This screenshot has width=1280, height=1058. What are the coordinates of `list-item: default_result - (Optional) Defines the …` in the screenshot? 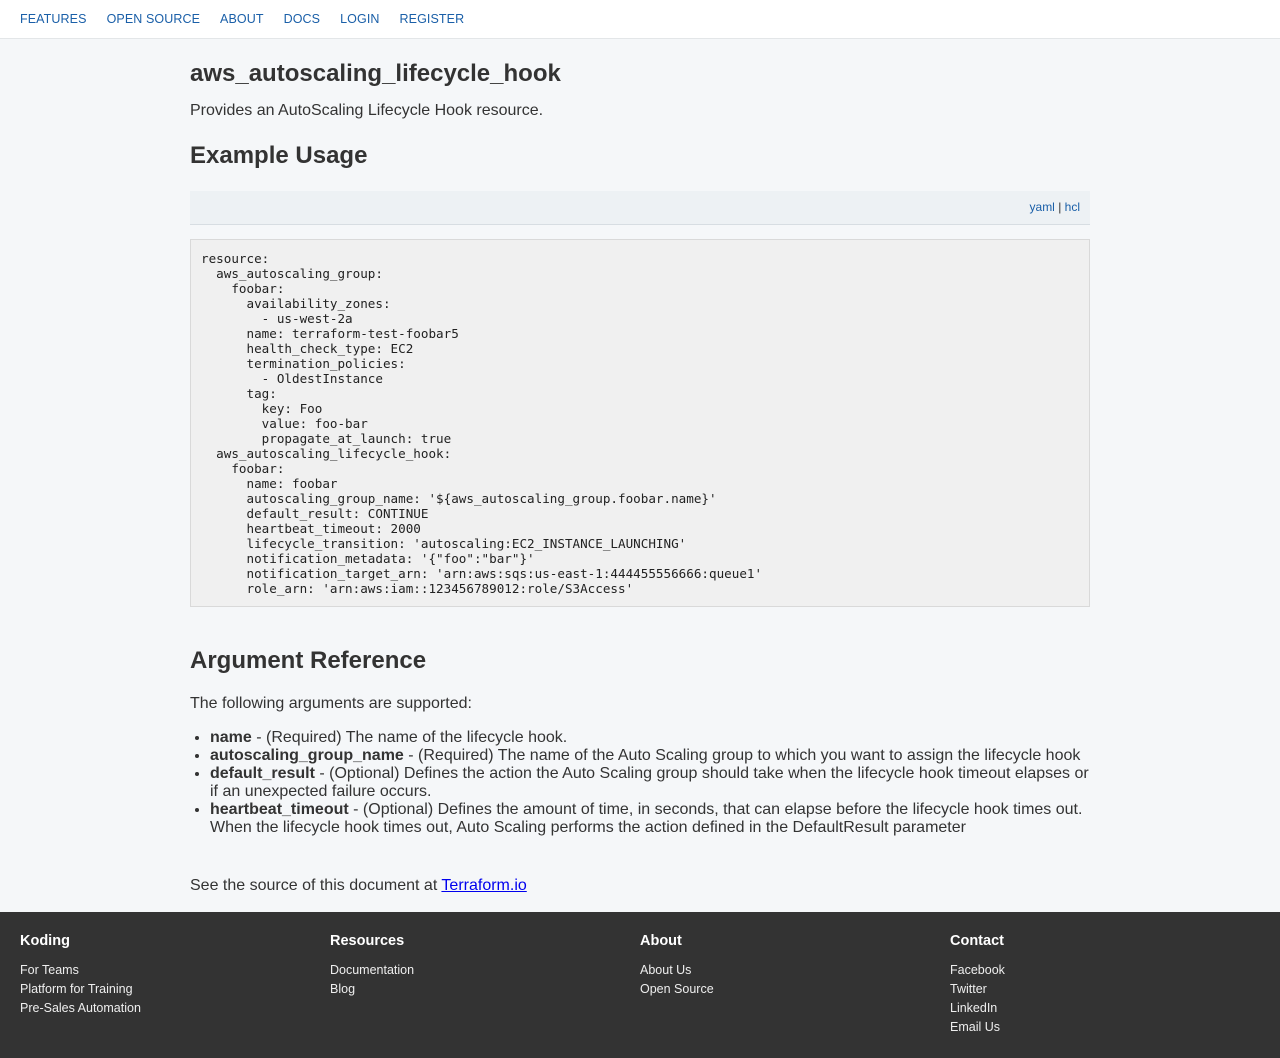 It's located at (650, 783).